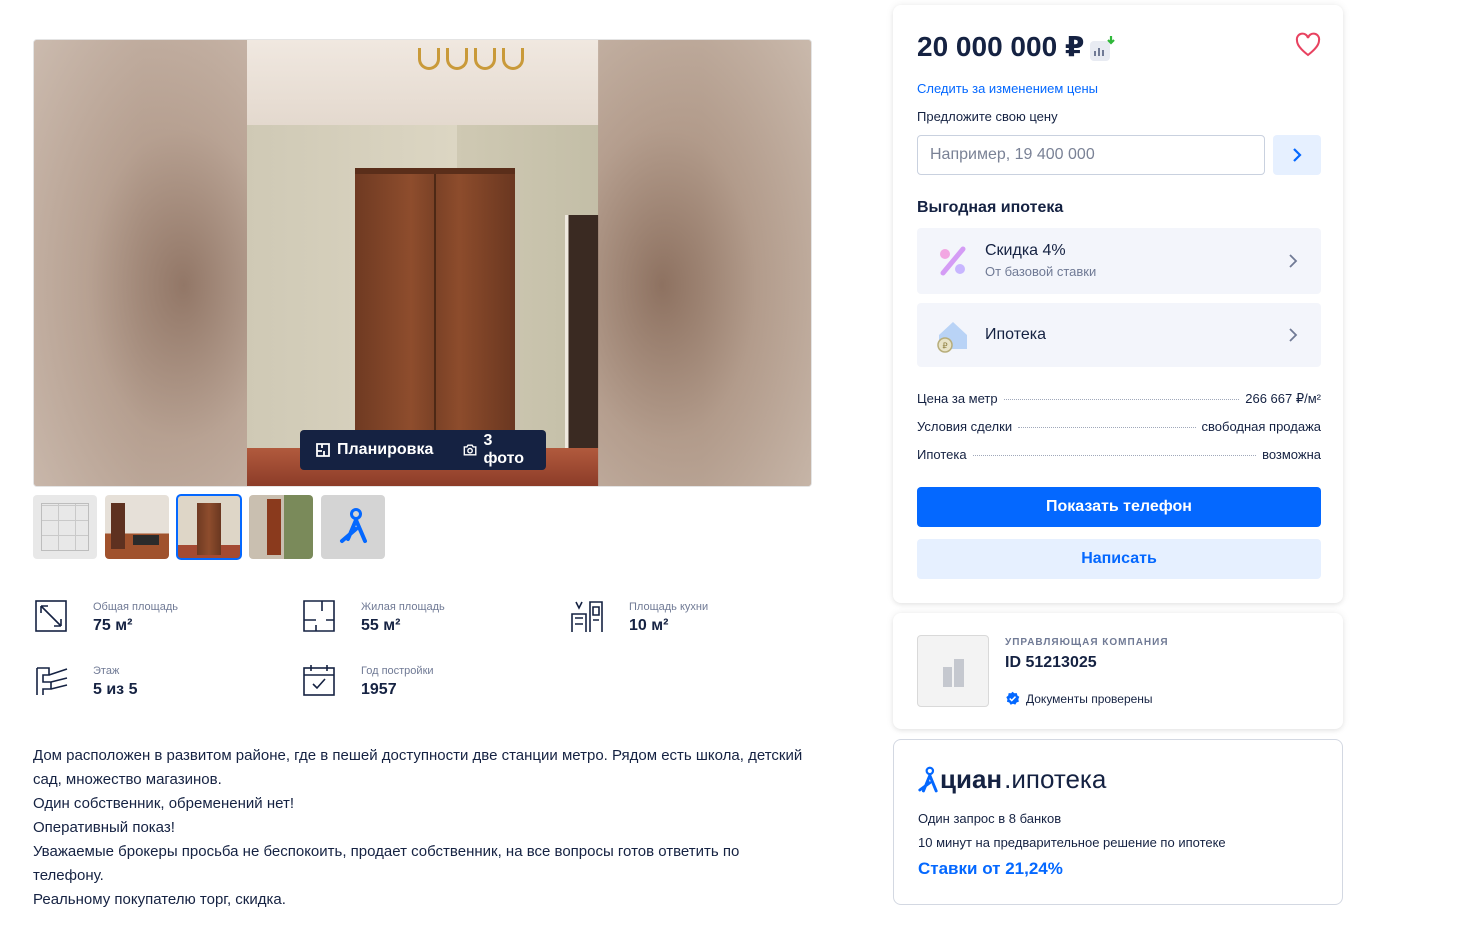 The image size is (1477, 928). What do you see at coordinates (141, 263) in the screenshot?
I see `gallery-blur-left` at bounding box center [141, 263].